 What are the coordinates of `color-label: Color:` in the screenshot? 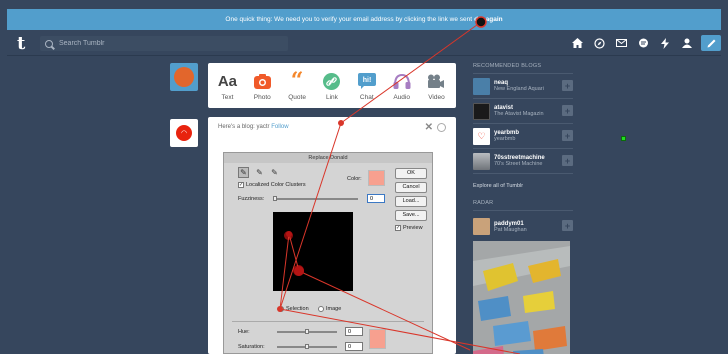 It's located at (354, 179).